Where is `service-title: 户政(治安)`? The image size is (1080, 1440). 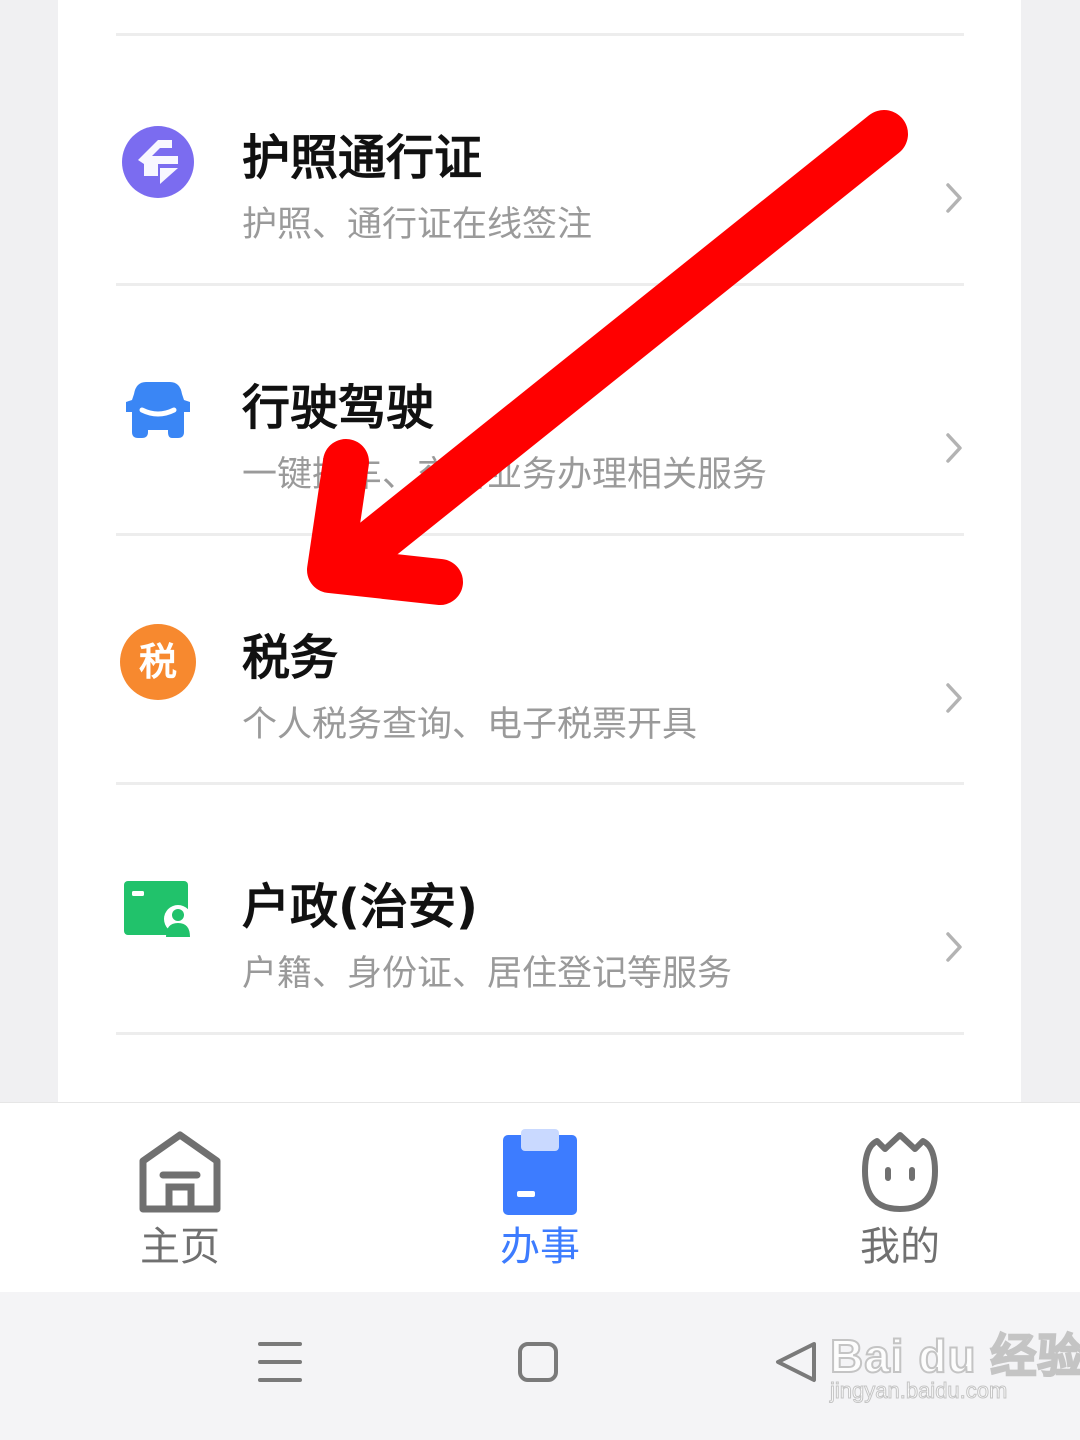
service-title: 户政(治安) is located at coordinates (360, 907).